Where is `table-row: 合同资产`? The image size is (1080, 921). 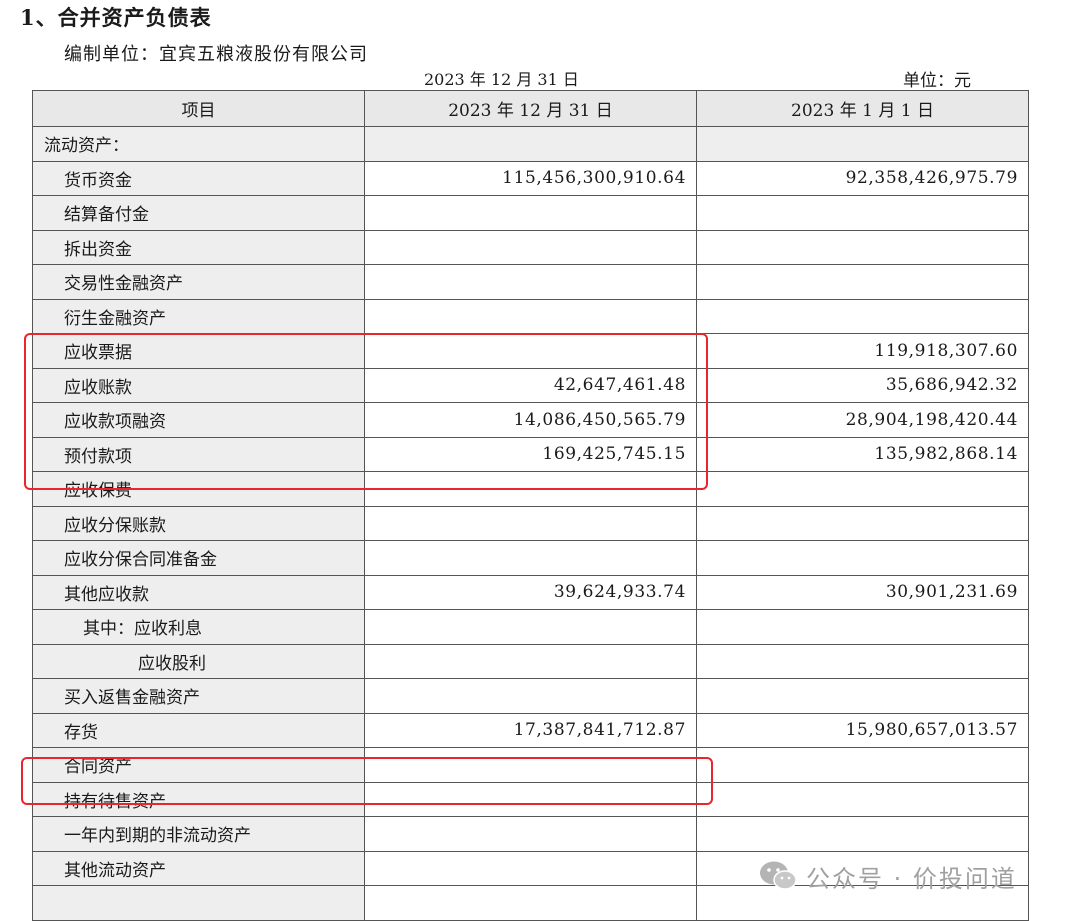
table-row: 合同资产 is located at coordinates (530, 765).